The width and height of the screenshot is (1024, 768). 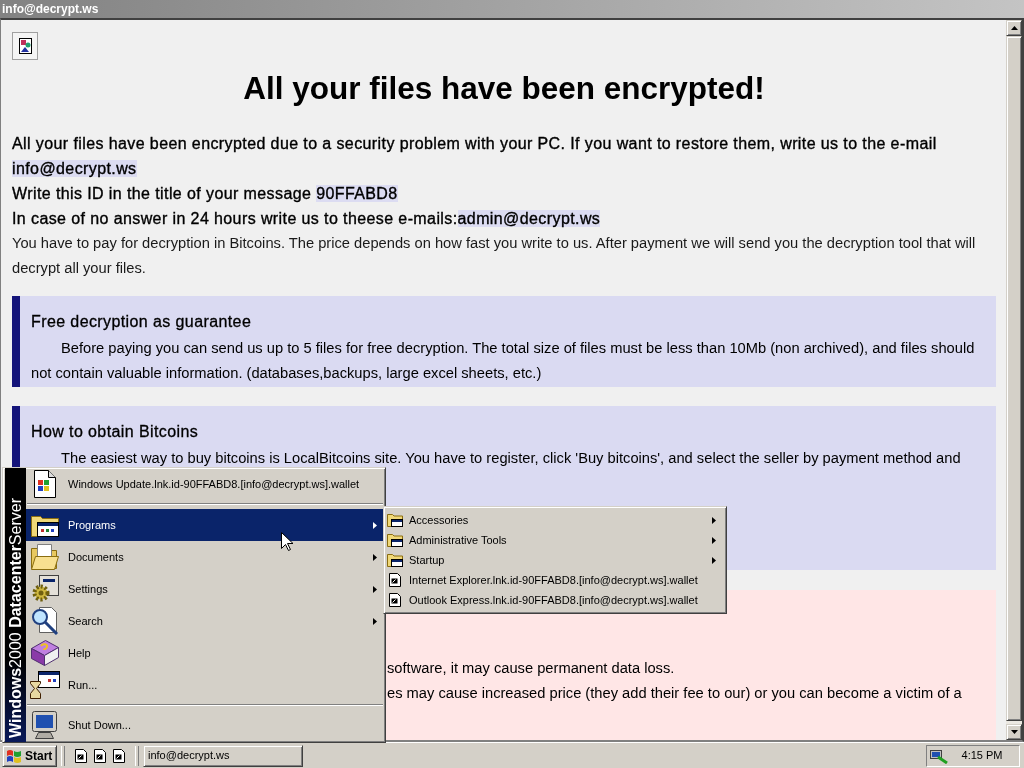 What do you see at coordinates (45, 685) in the screenshot?
I see `hourglass-icon` at bounding box center [45, 685].